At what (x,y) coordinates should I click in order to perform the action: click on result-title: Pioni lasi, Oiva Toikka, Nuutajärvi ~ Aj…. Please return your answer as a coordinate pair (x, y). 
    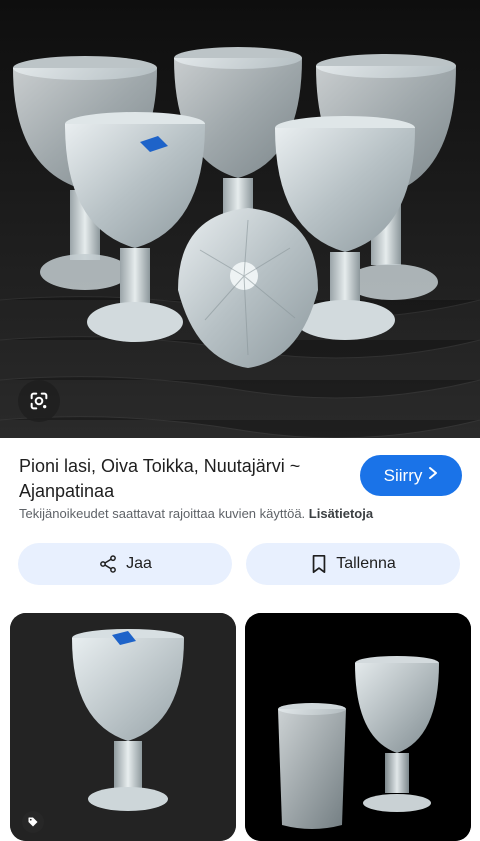
    Looking at the image, I should click on (184, 479).